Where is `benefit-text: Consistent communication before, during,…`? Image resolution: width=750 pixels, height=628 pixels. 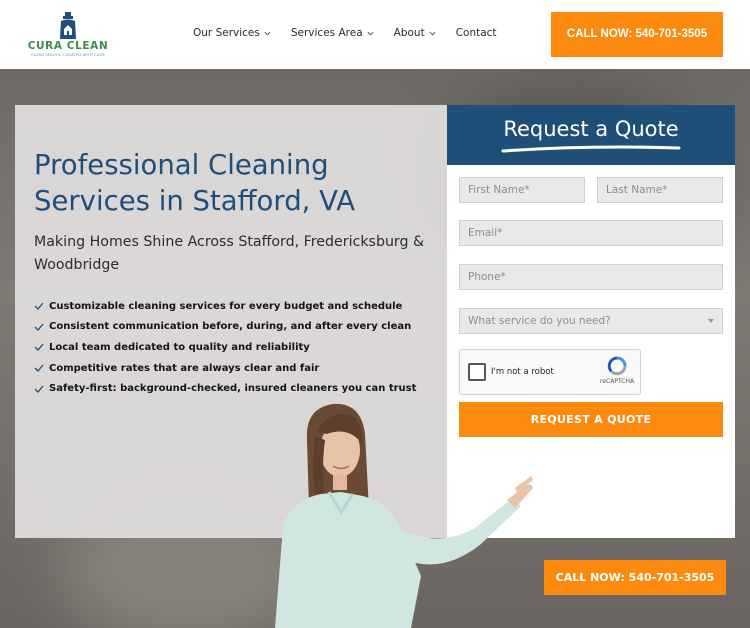
benefit-text: Consistent communication before, during,… is located at coordinates (230, 327).